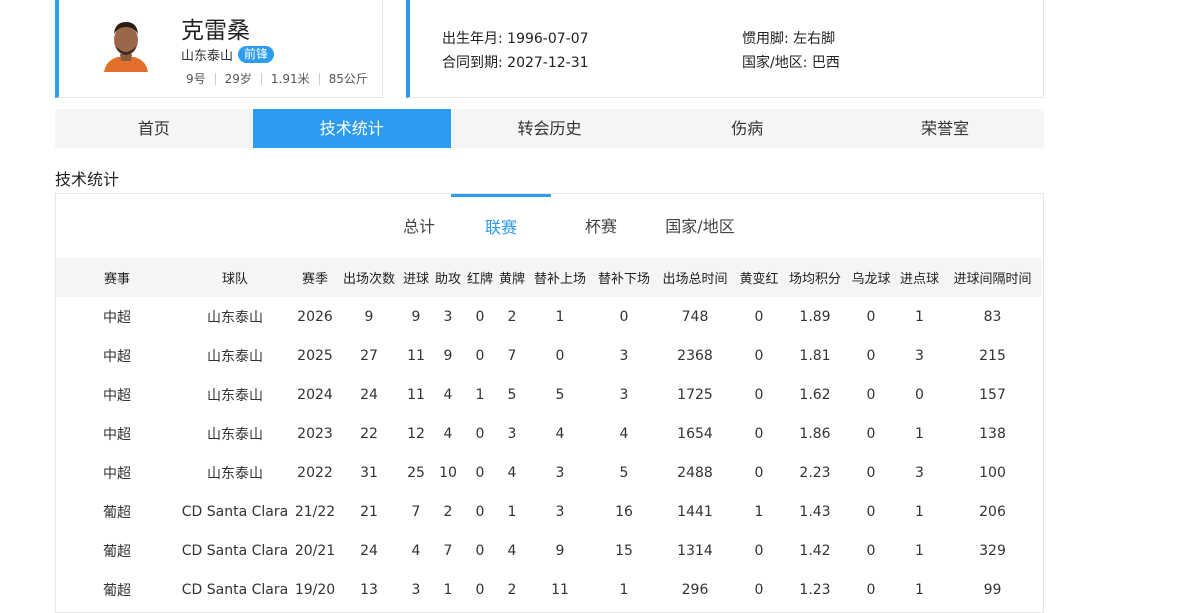 Image resolution: width=1182 pixels, height=613 pixels. What do you see at coordinates (238, 79) in the screenshot?
I see `player-age: 29岁` at bounding box center [238, 79].